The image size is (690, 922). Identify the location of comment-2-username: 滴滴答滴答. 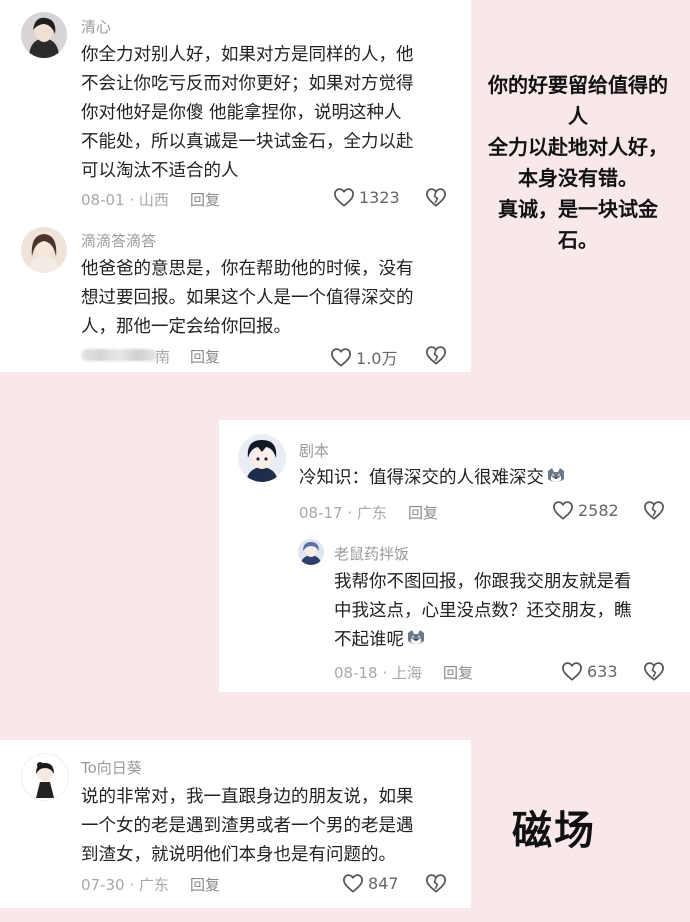
(118, 240).